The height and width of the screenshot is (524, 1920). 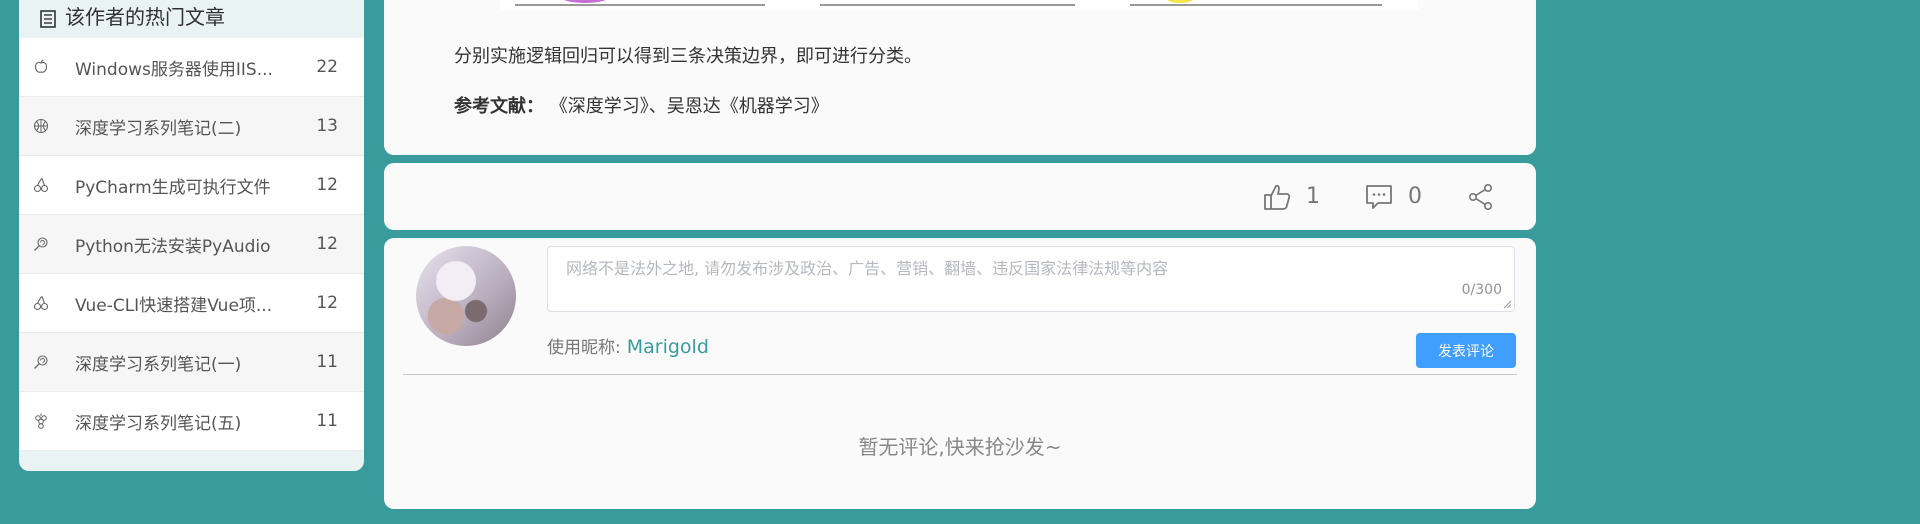 What do you see at coordinates (1313, 196) in the screenshot?
I see `like-count: 1` at bounding box center [1313, 196].